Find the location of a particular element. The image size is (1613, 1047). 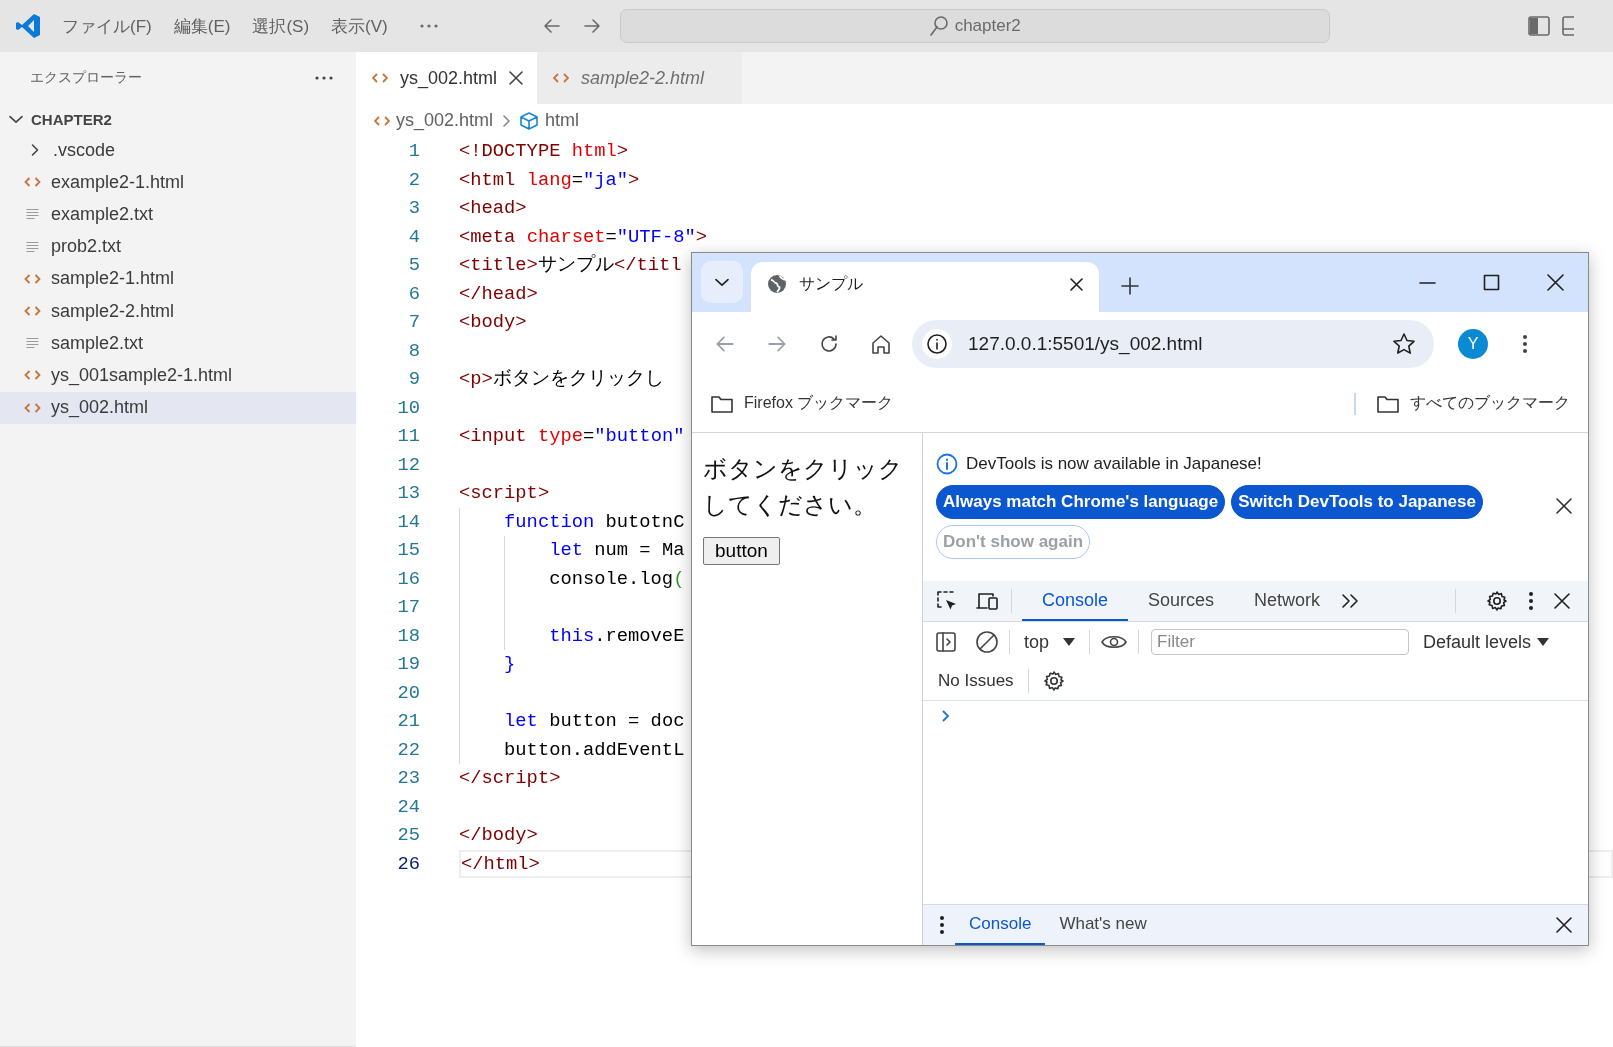

line-number: 2 is located at coordinates (413, 180).